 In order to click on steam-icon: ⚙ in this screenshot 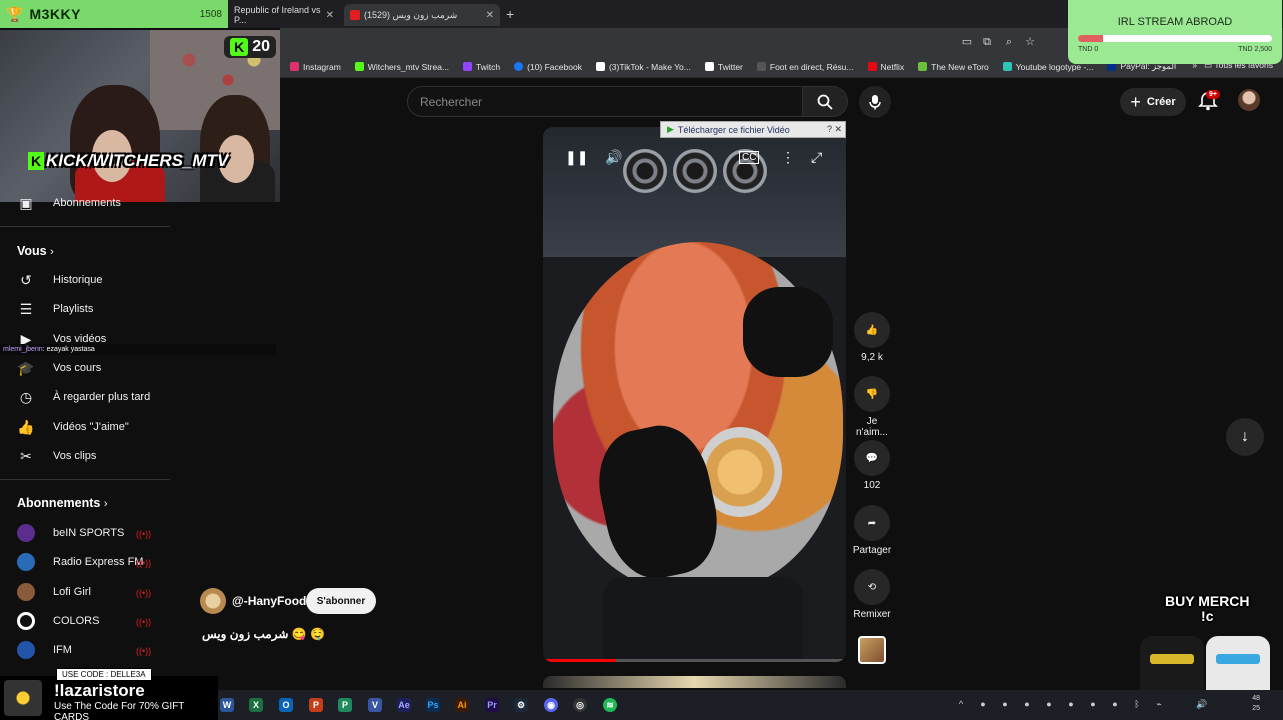, I will do `click(521, 705)`.